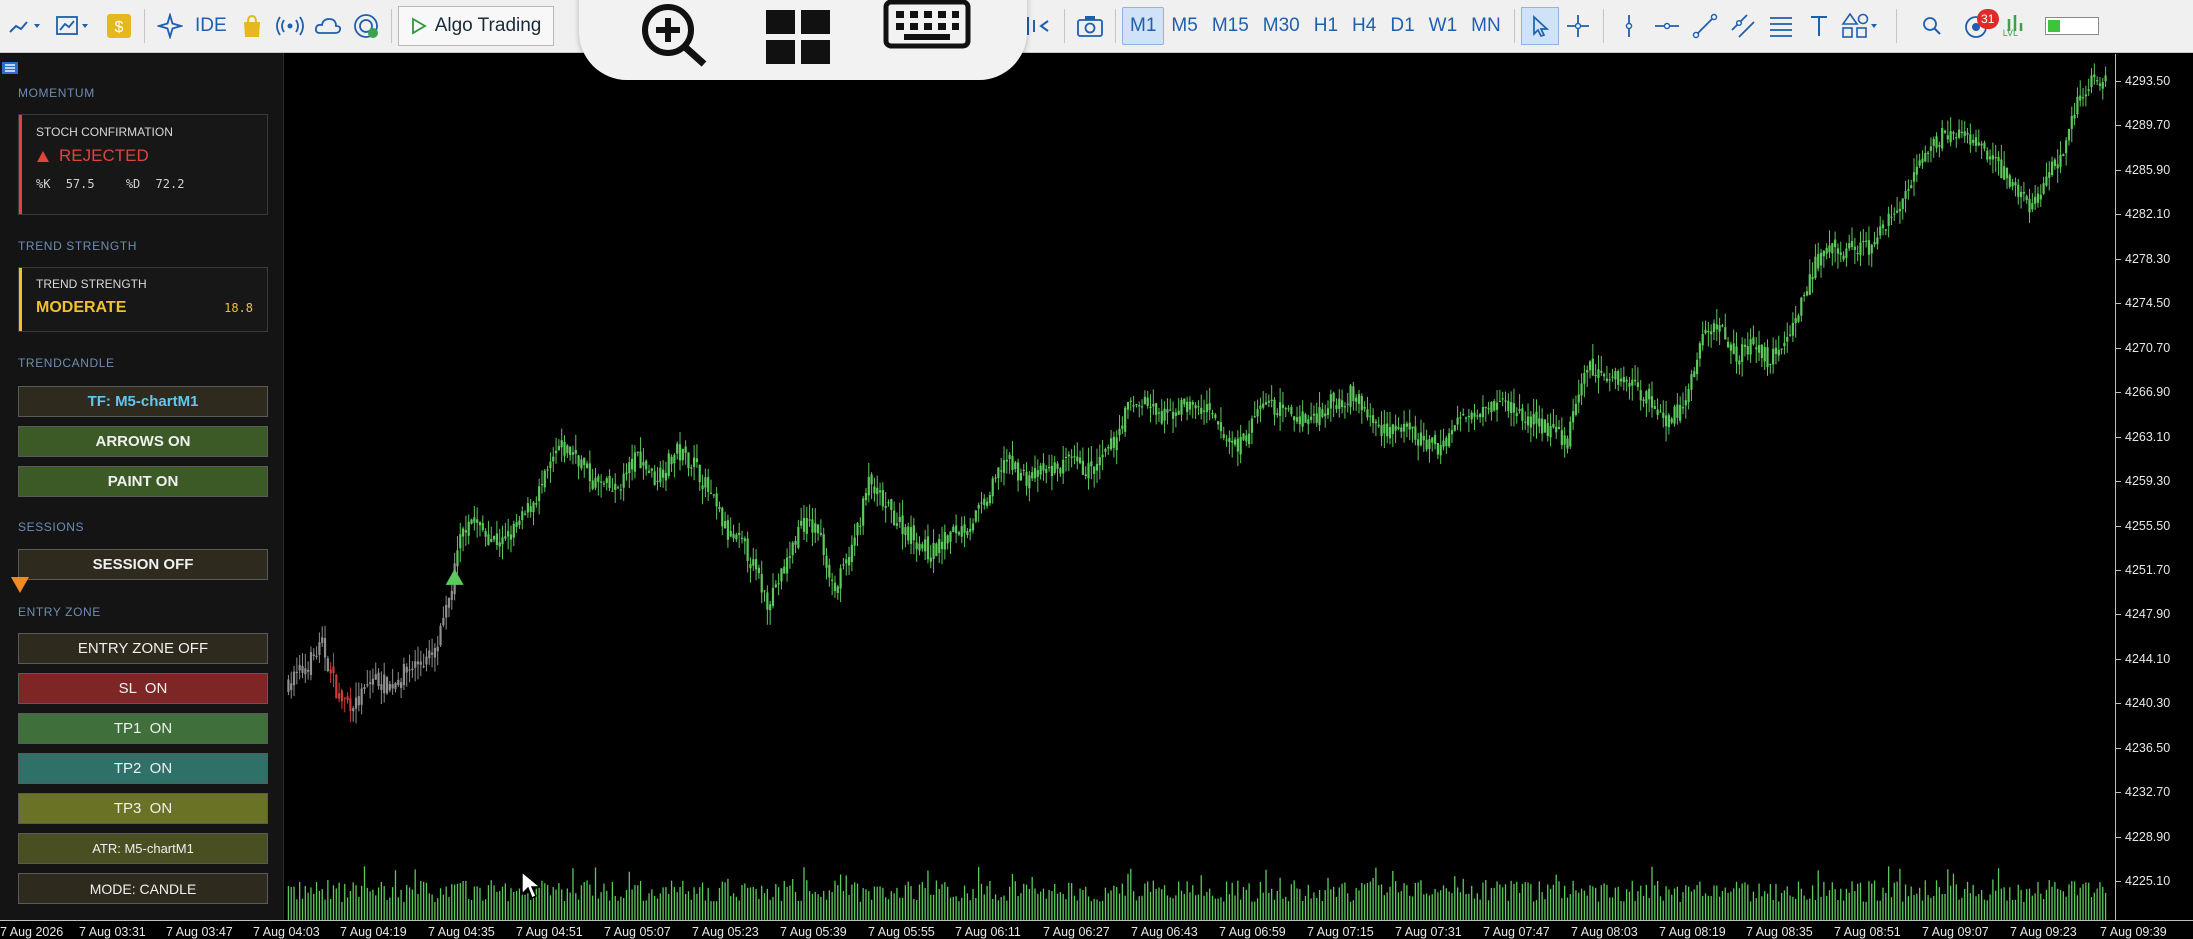  What do you see at coordinates (1705, 26) in the screenshot?
I see `trendline-icon` at bounding box center [1705, 26].